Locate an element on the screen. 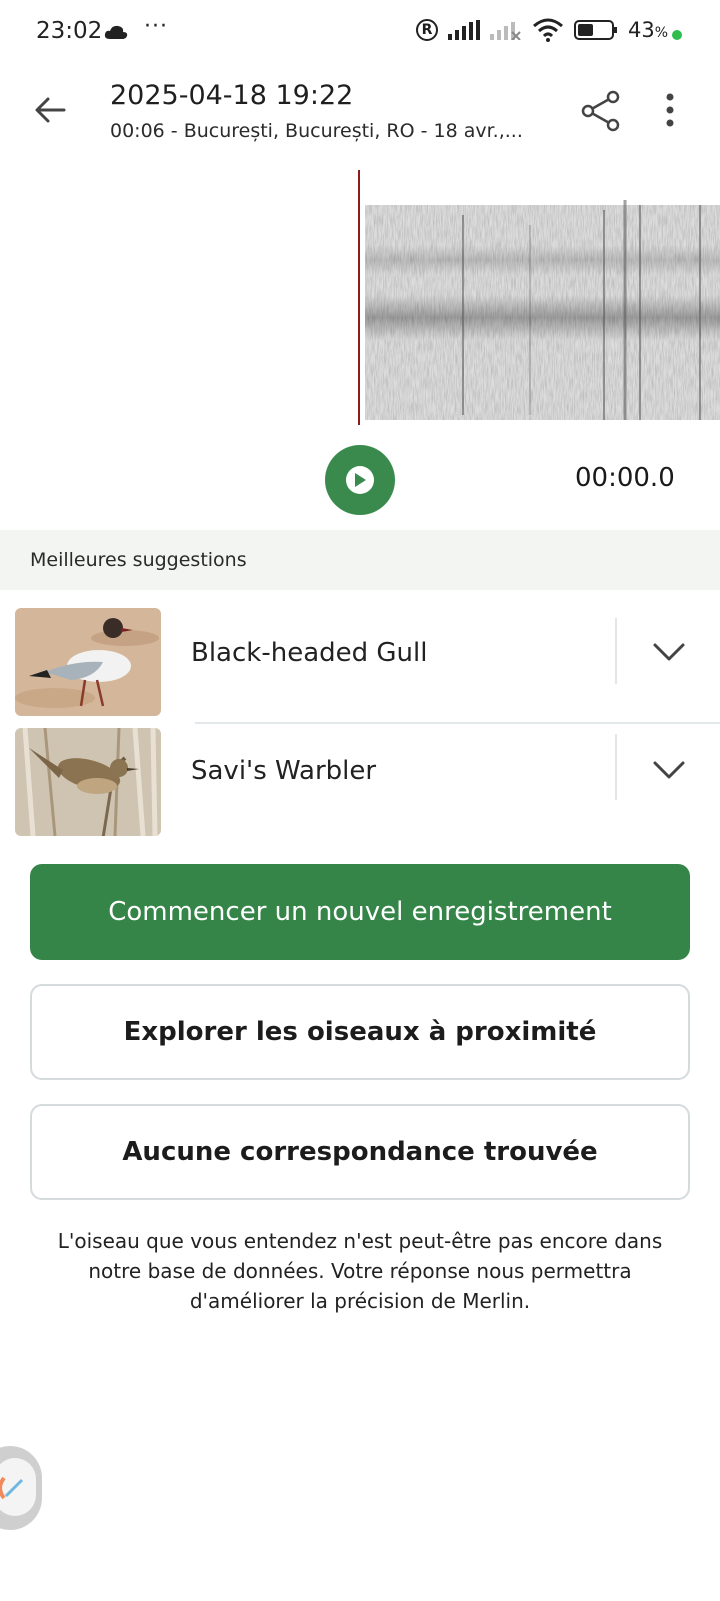  signal-secondary-icon is located at coordinates (505, 31).